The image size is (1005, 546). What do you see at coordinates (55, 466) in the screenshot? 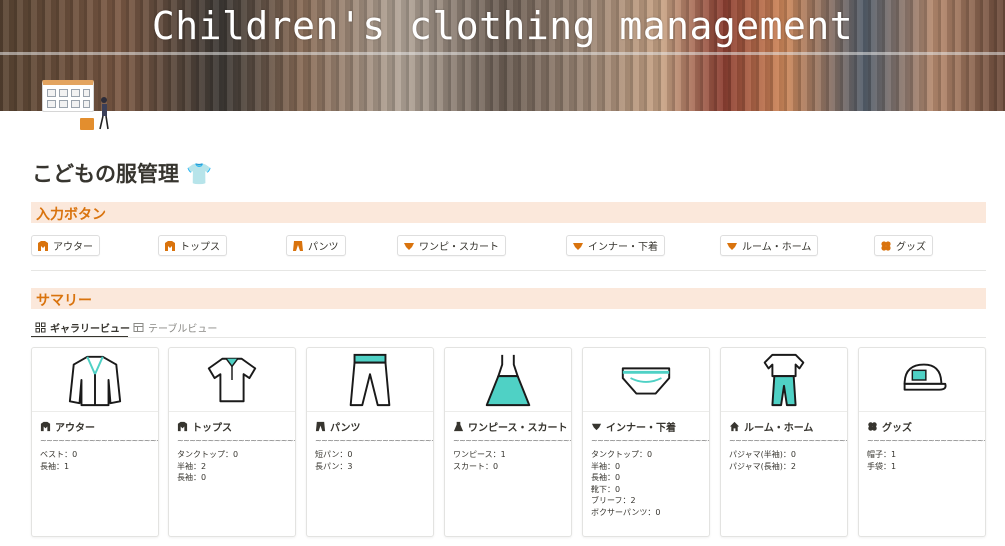
I see `stat-line: 長袖：1` at bounding box center [55, 466].